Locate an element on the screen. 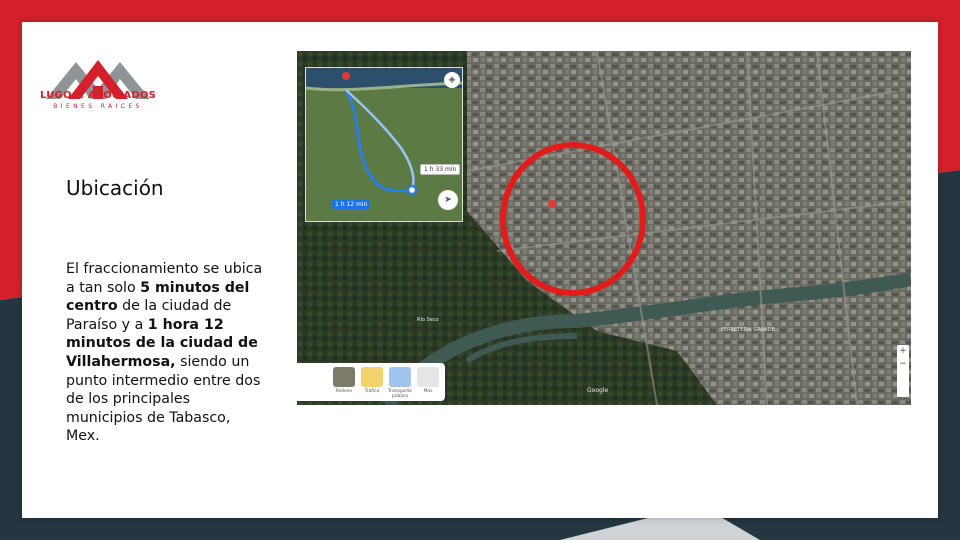 This screenshot has width=960, height=540. more-layers-icon is located at coordinates (428, 377).